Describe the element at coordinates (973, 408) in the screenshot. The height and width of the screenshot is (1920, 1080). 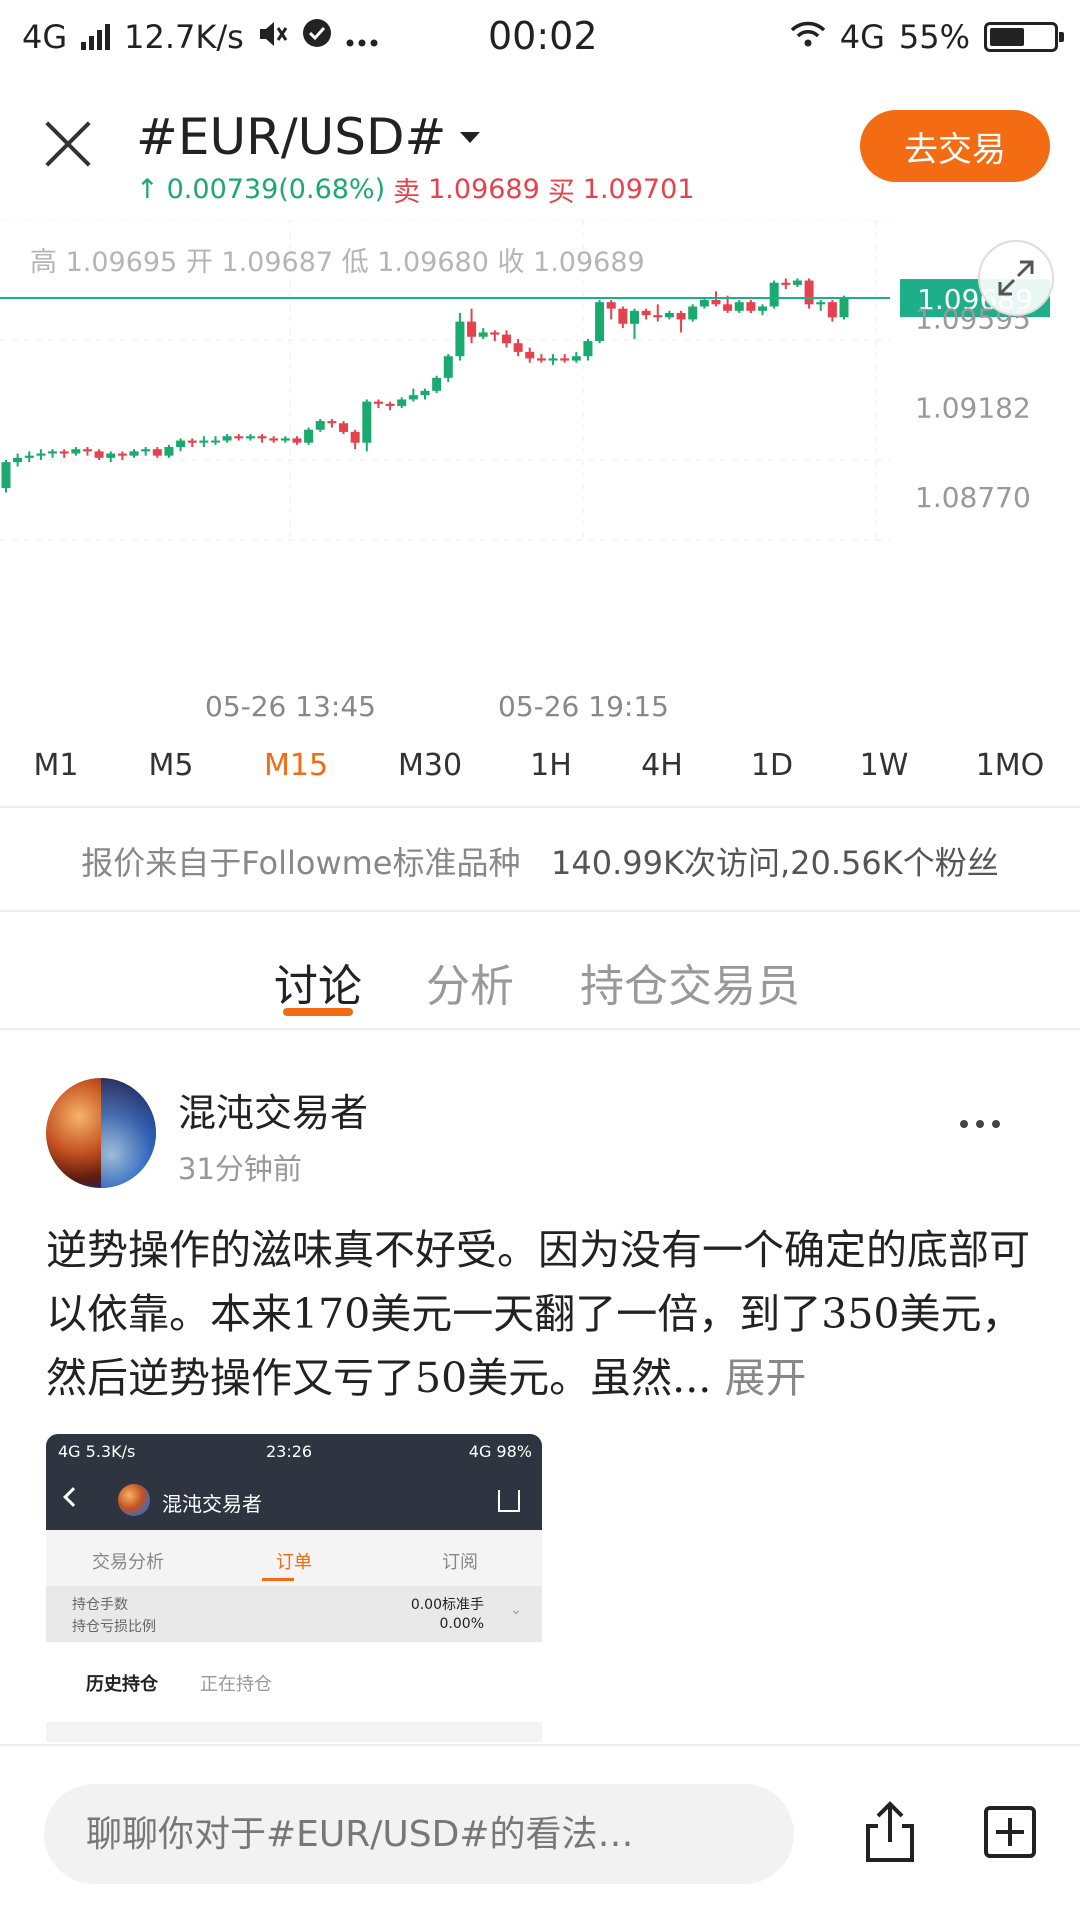
I see `y-tick-label: 1.09182` at that location.